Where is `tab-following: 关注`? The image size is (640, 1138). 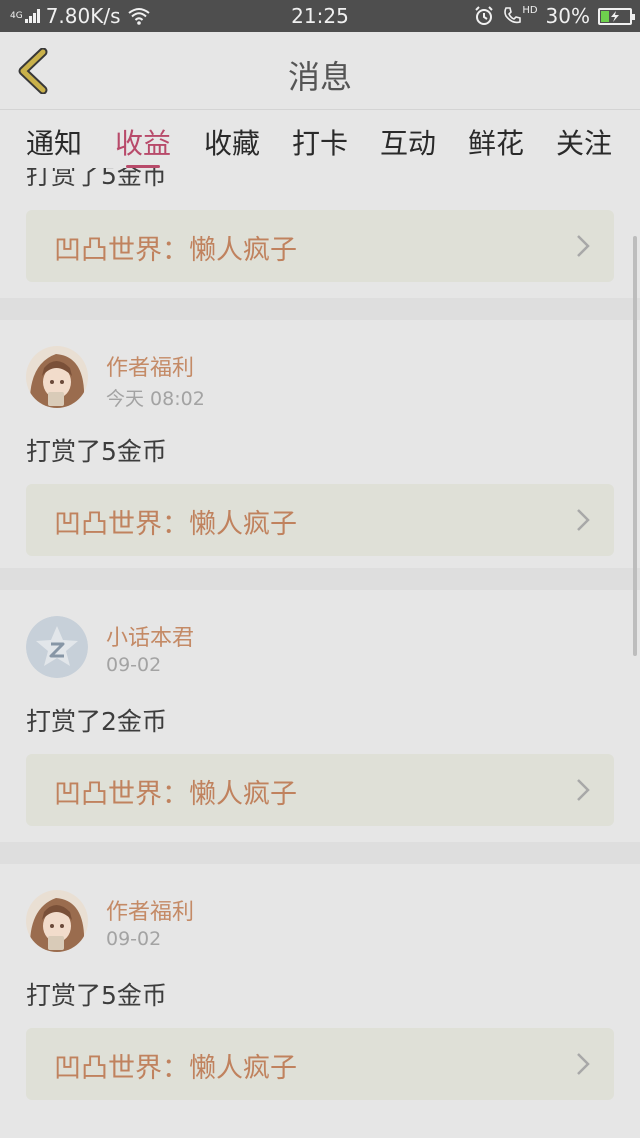 tab-following: 关注 is located at coordinates (584, 142).